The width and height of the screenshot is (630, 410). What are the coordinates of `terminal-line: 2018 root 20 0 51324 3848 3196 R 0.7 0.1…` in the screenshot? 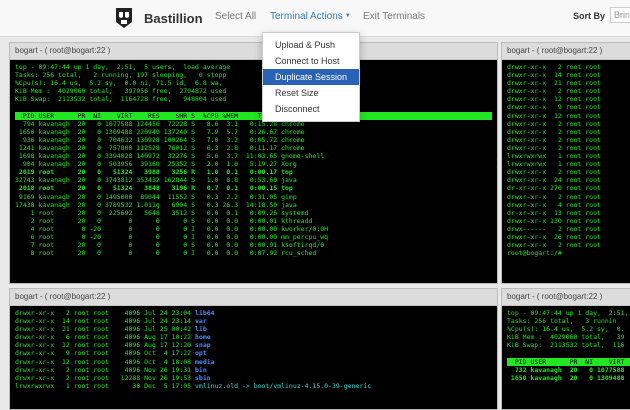 It's located at (154, 188).